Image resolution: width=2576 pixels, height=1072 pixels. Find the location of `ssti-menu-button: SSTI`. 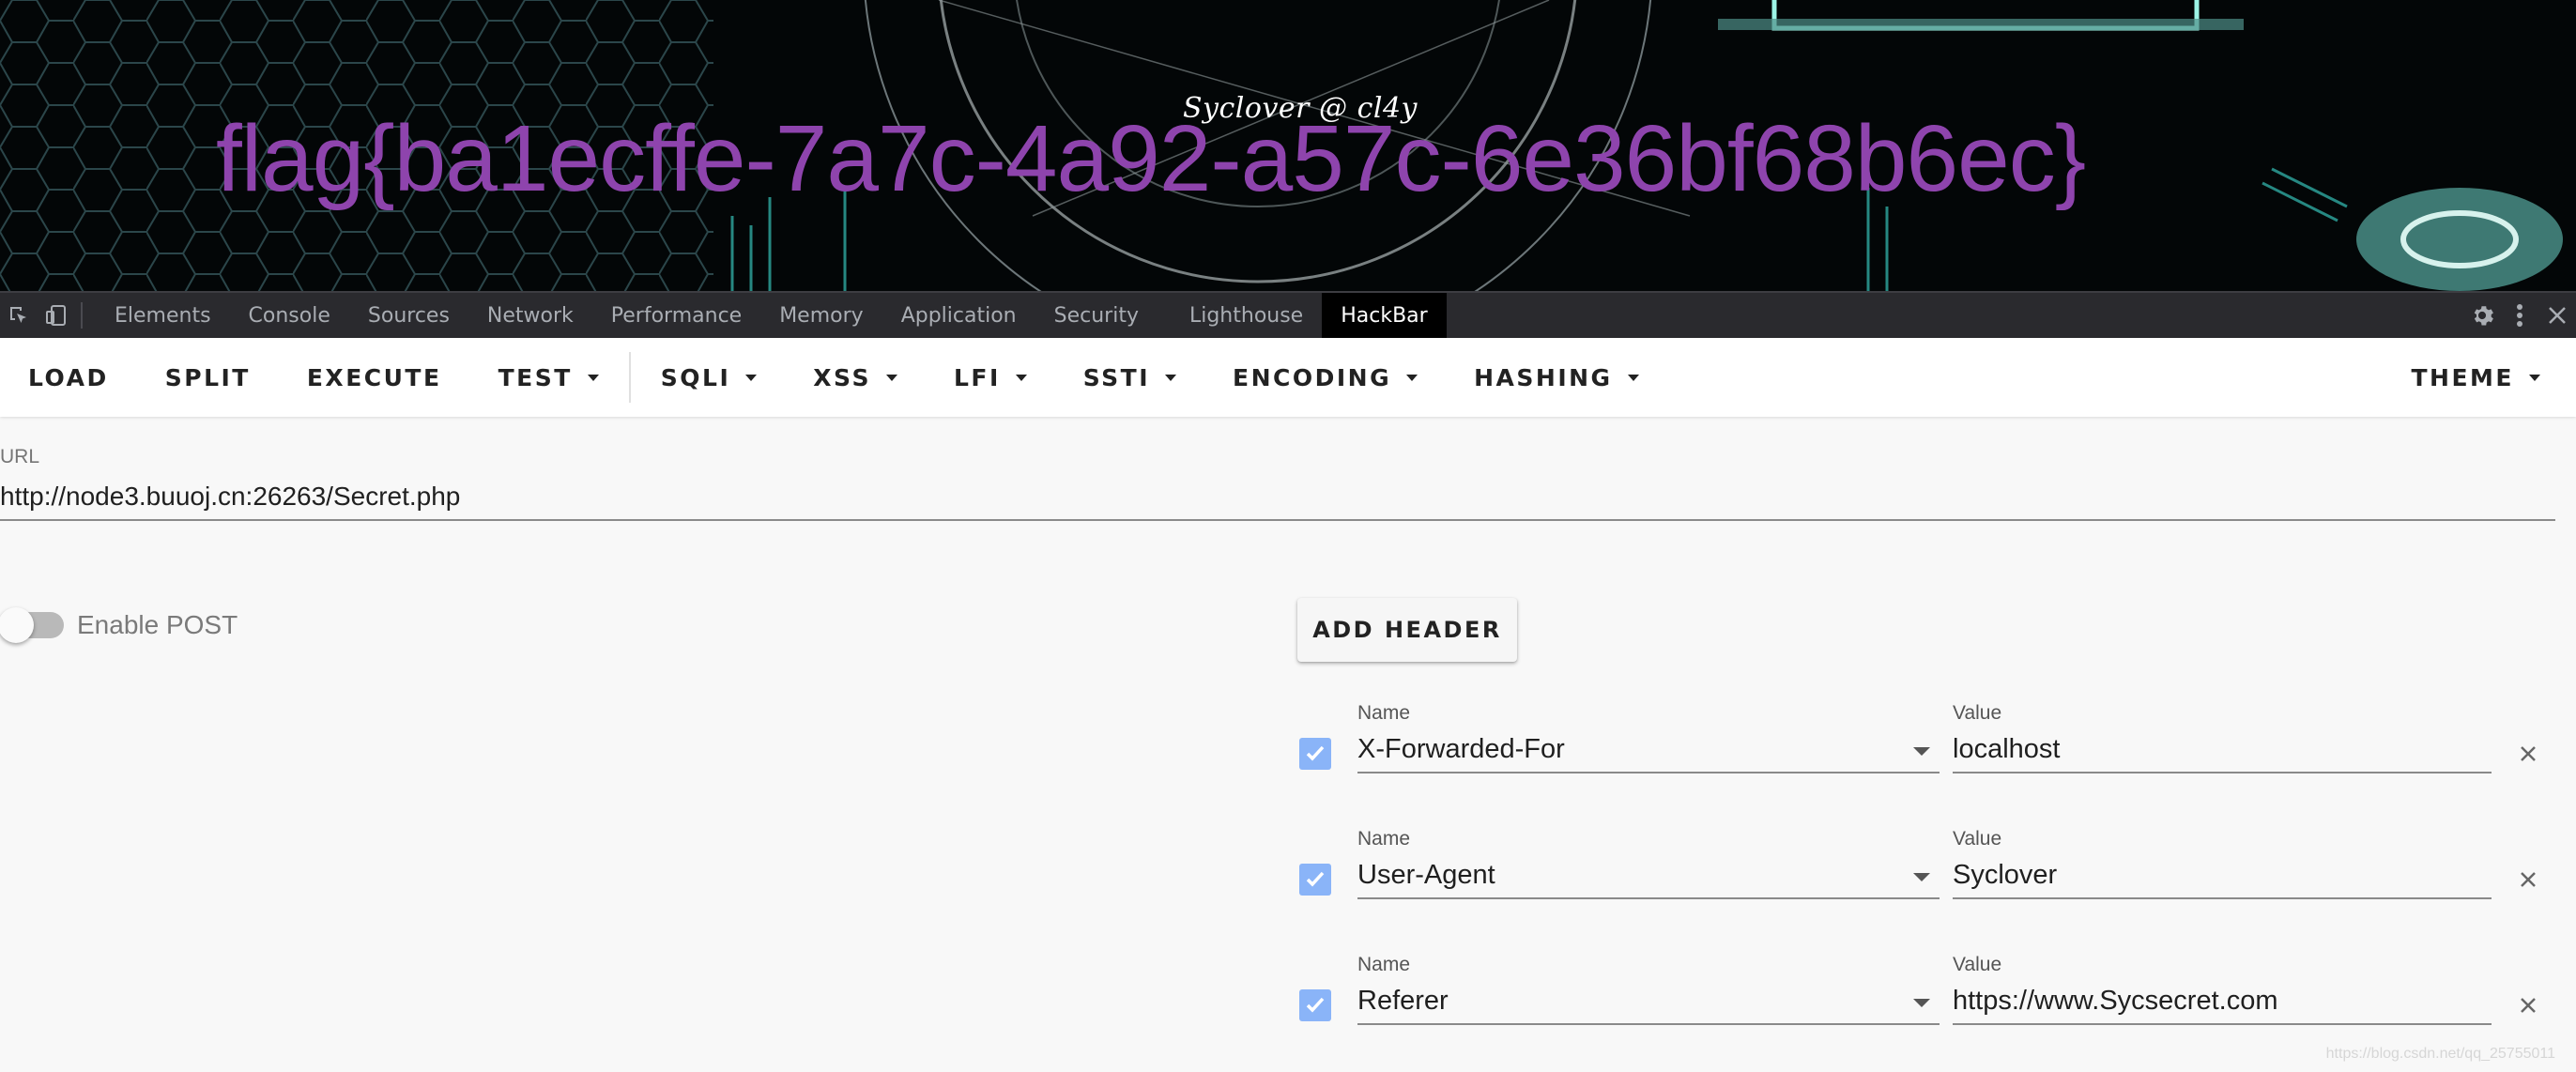

ssti-menu-button: SSTI is located at coordinates (1130, 377).